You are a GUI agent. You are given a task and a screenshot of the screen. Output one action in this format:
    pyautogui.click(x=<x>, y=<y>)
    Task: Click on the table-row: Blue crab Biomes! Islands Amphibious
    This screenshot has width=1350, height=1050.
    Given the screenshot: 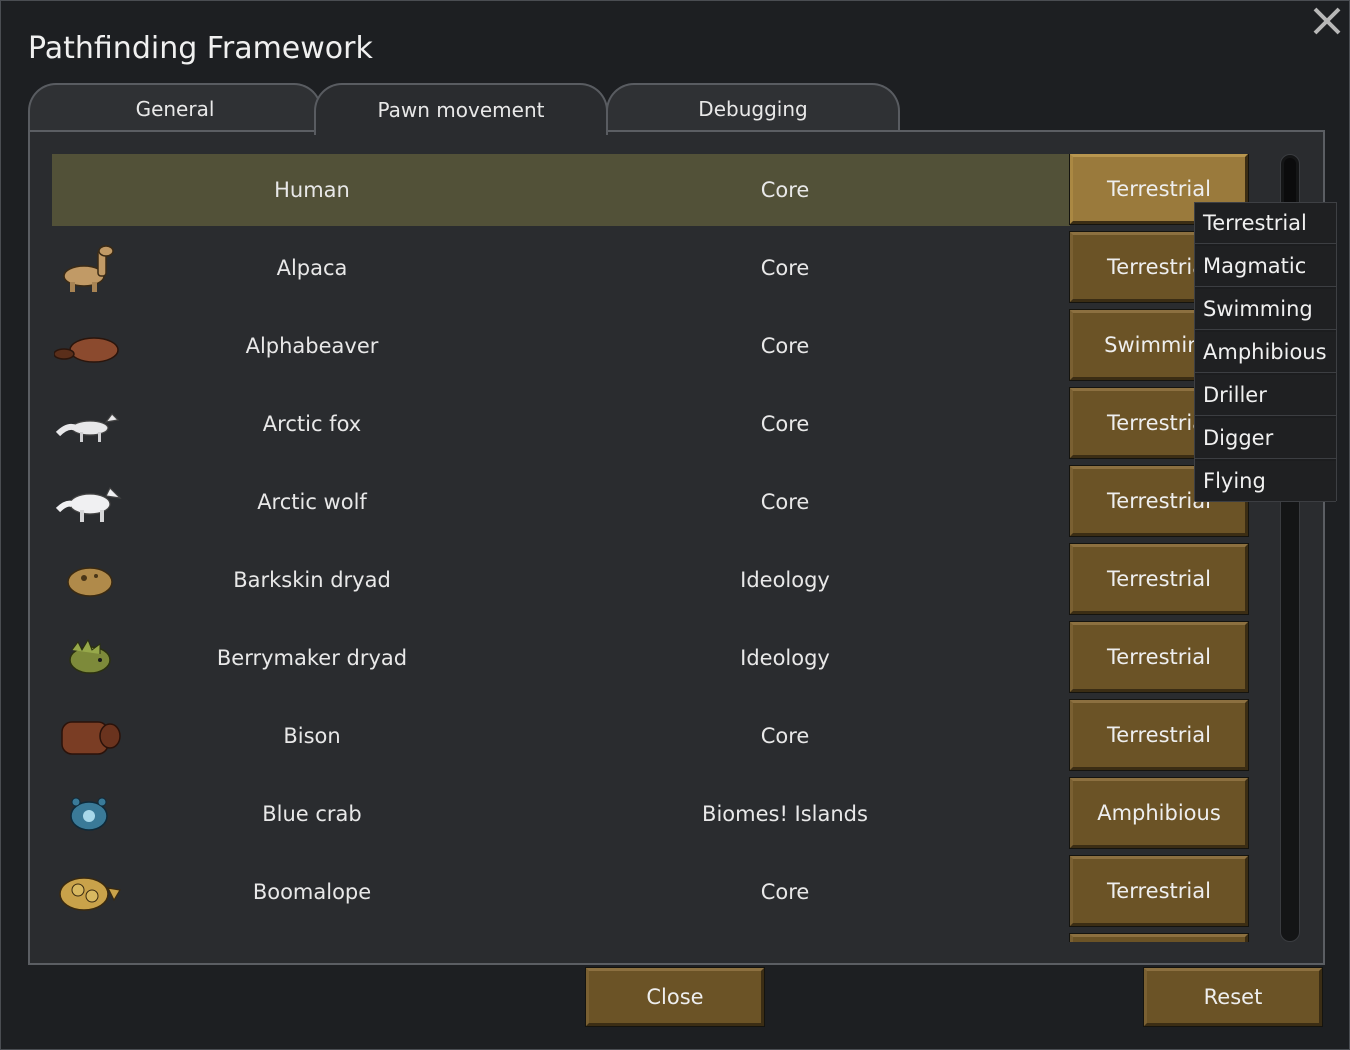 What is the action you would take?
    pyautogui.click(x=652, y=814)
    